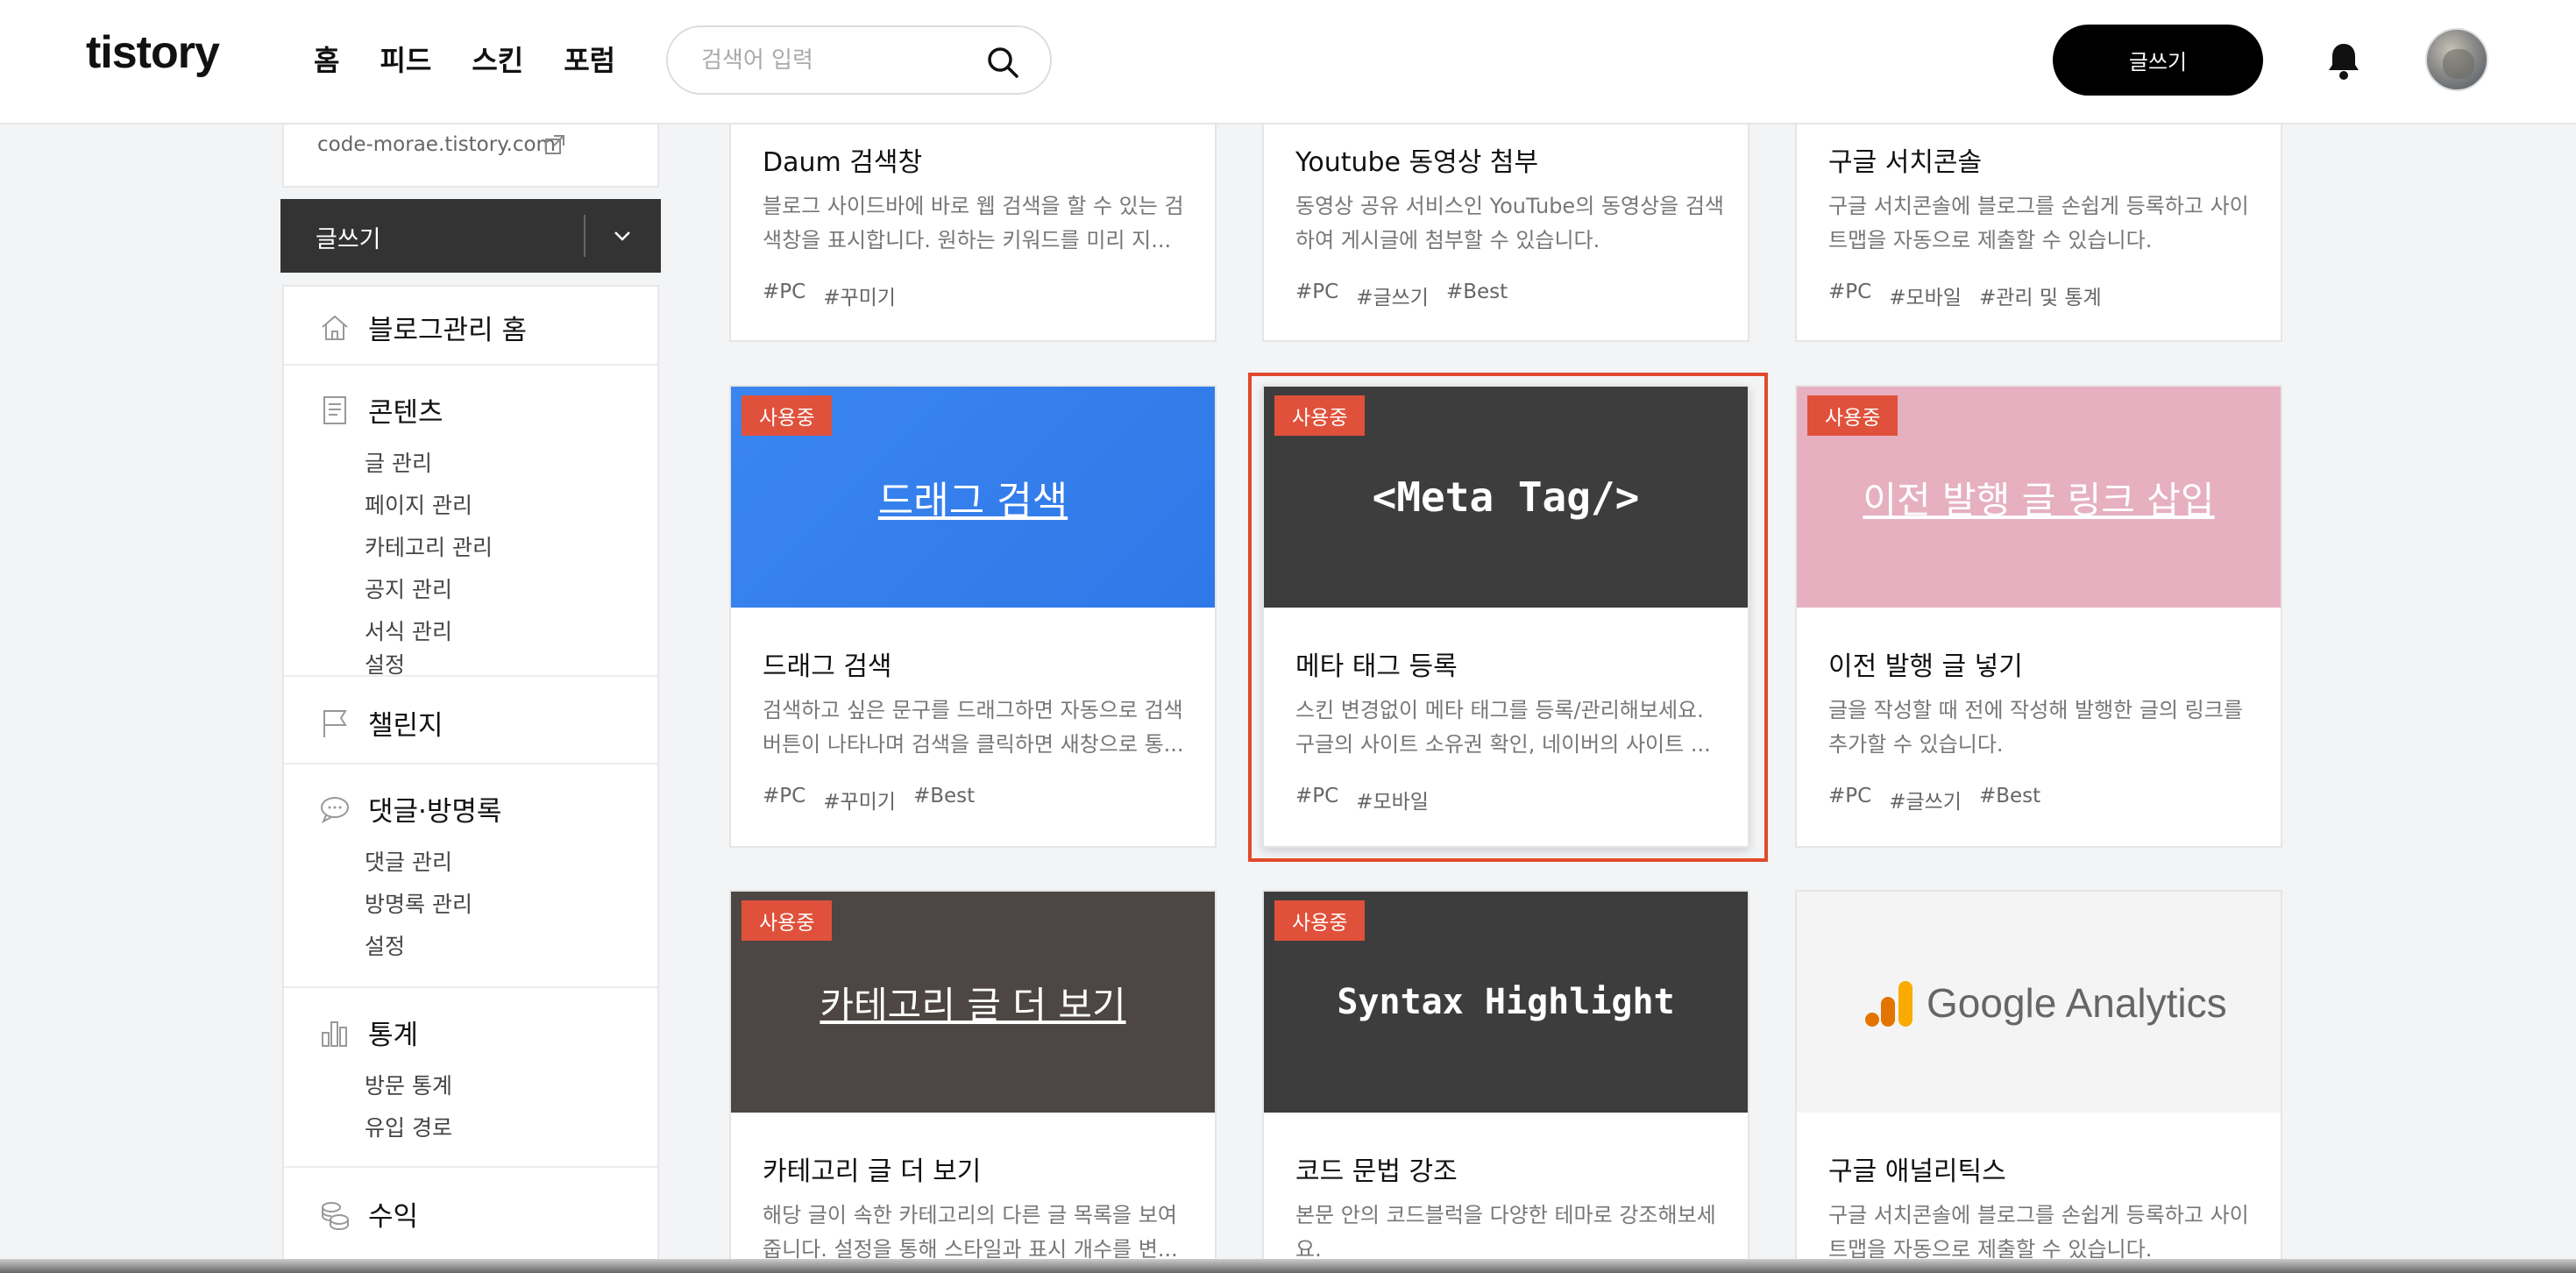  I want to click on thumbnail-text: Google Analytics, so click(2077, 1003).